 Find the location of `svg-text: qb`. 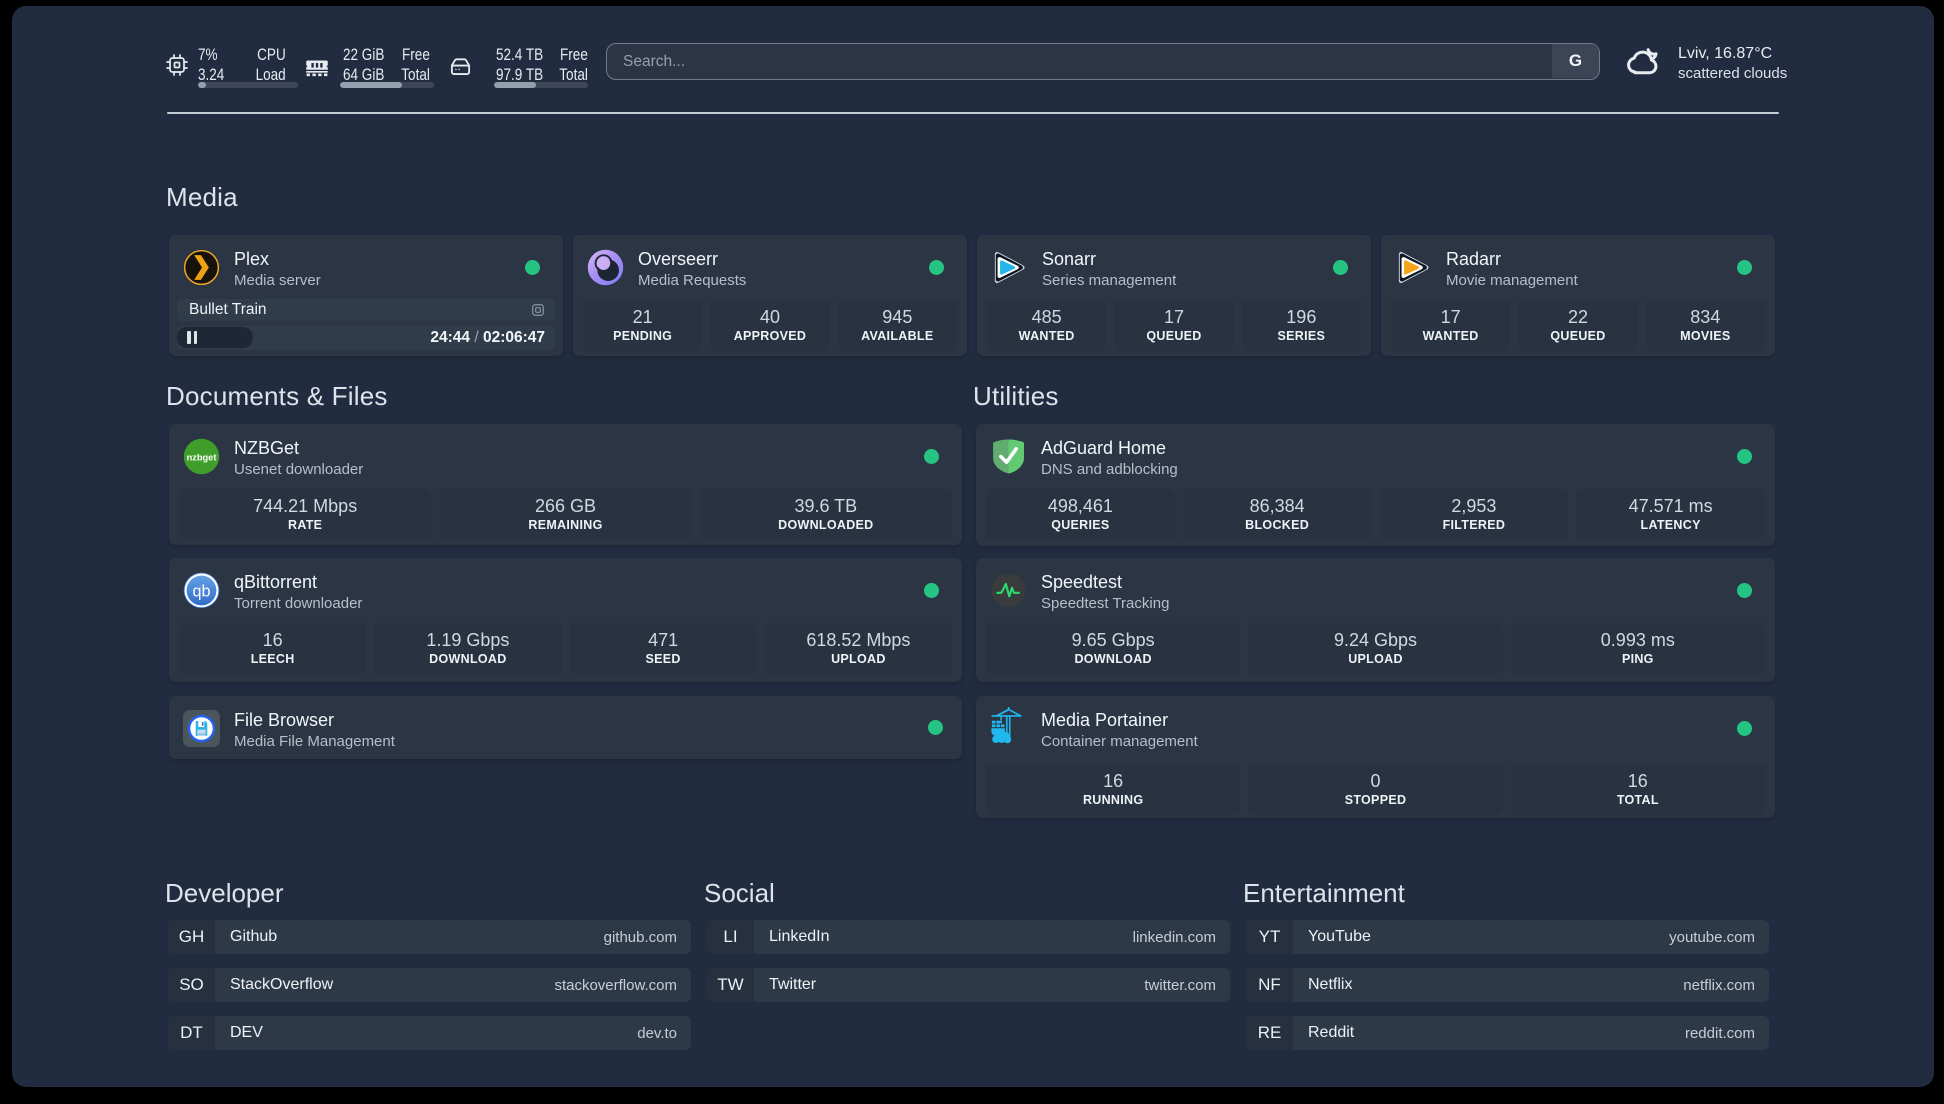

svg-text: qb is located at coordinates (202, 591).